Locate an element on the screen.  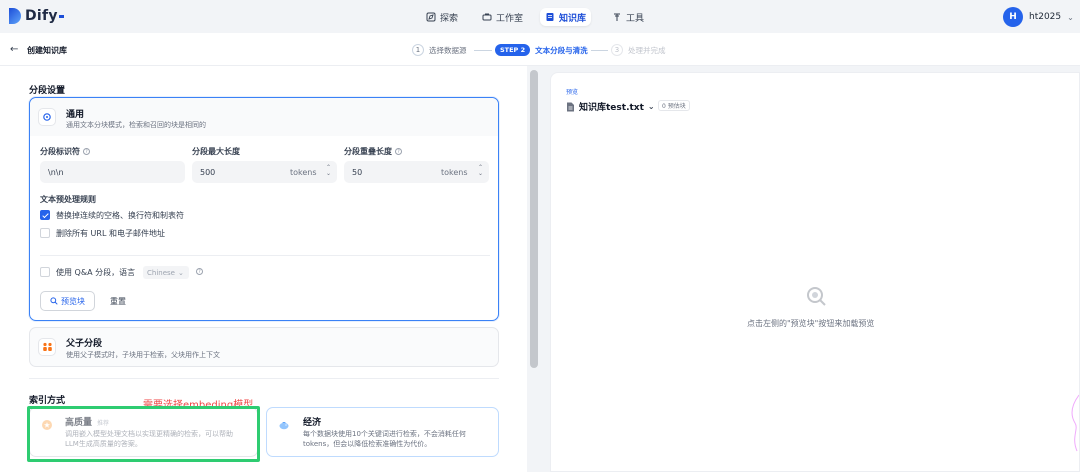
user-name: ht2025 is located at coordinates (1045, 17).